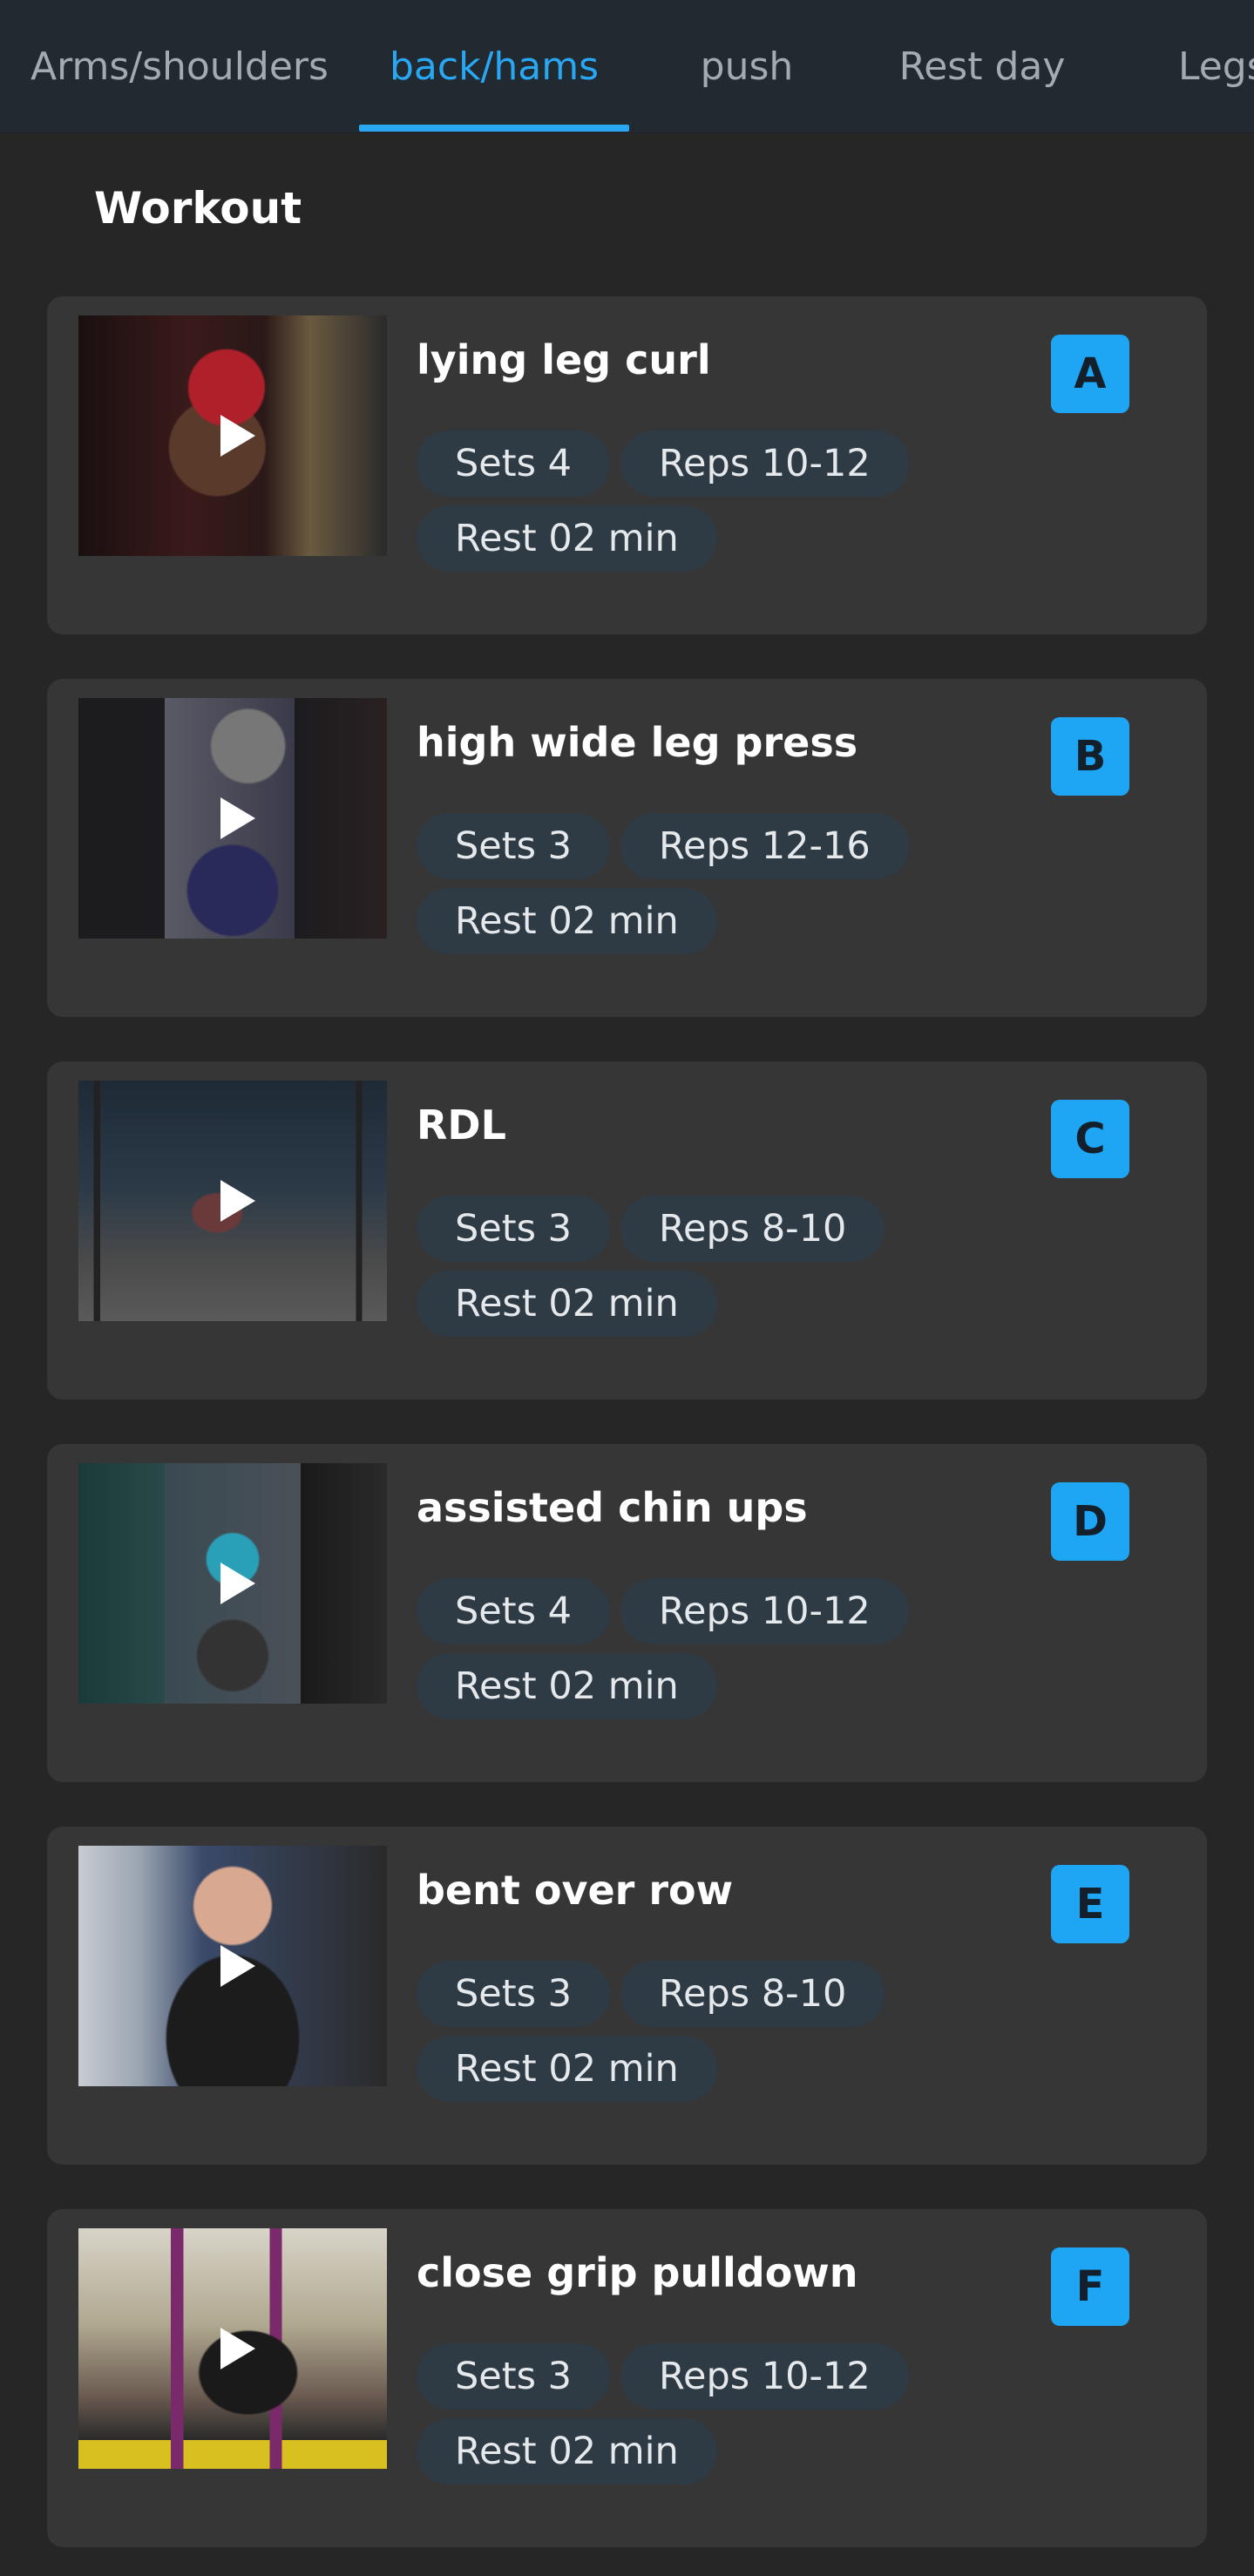 This screenshot has height=2576, width=1254. I want to click on exercise-name: lying leg curl, so click(564, 360).